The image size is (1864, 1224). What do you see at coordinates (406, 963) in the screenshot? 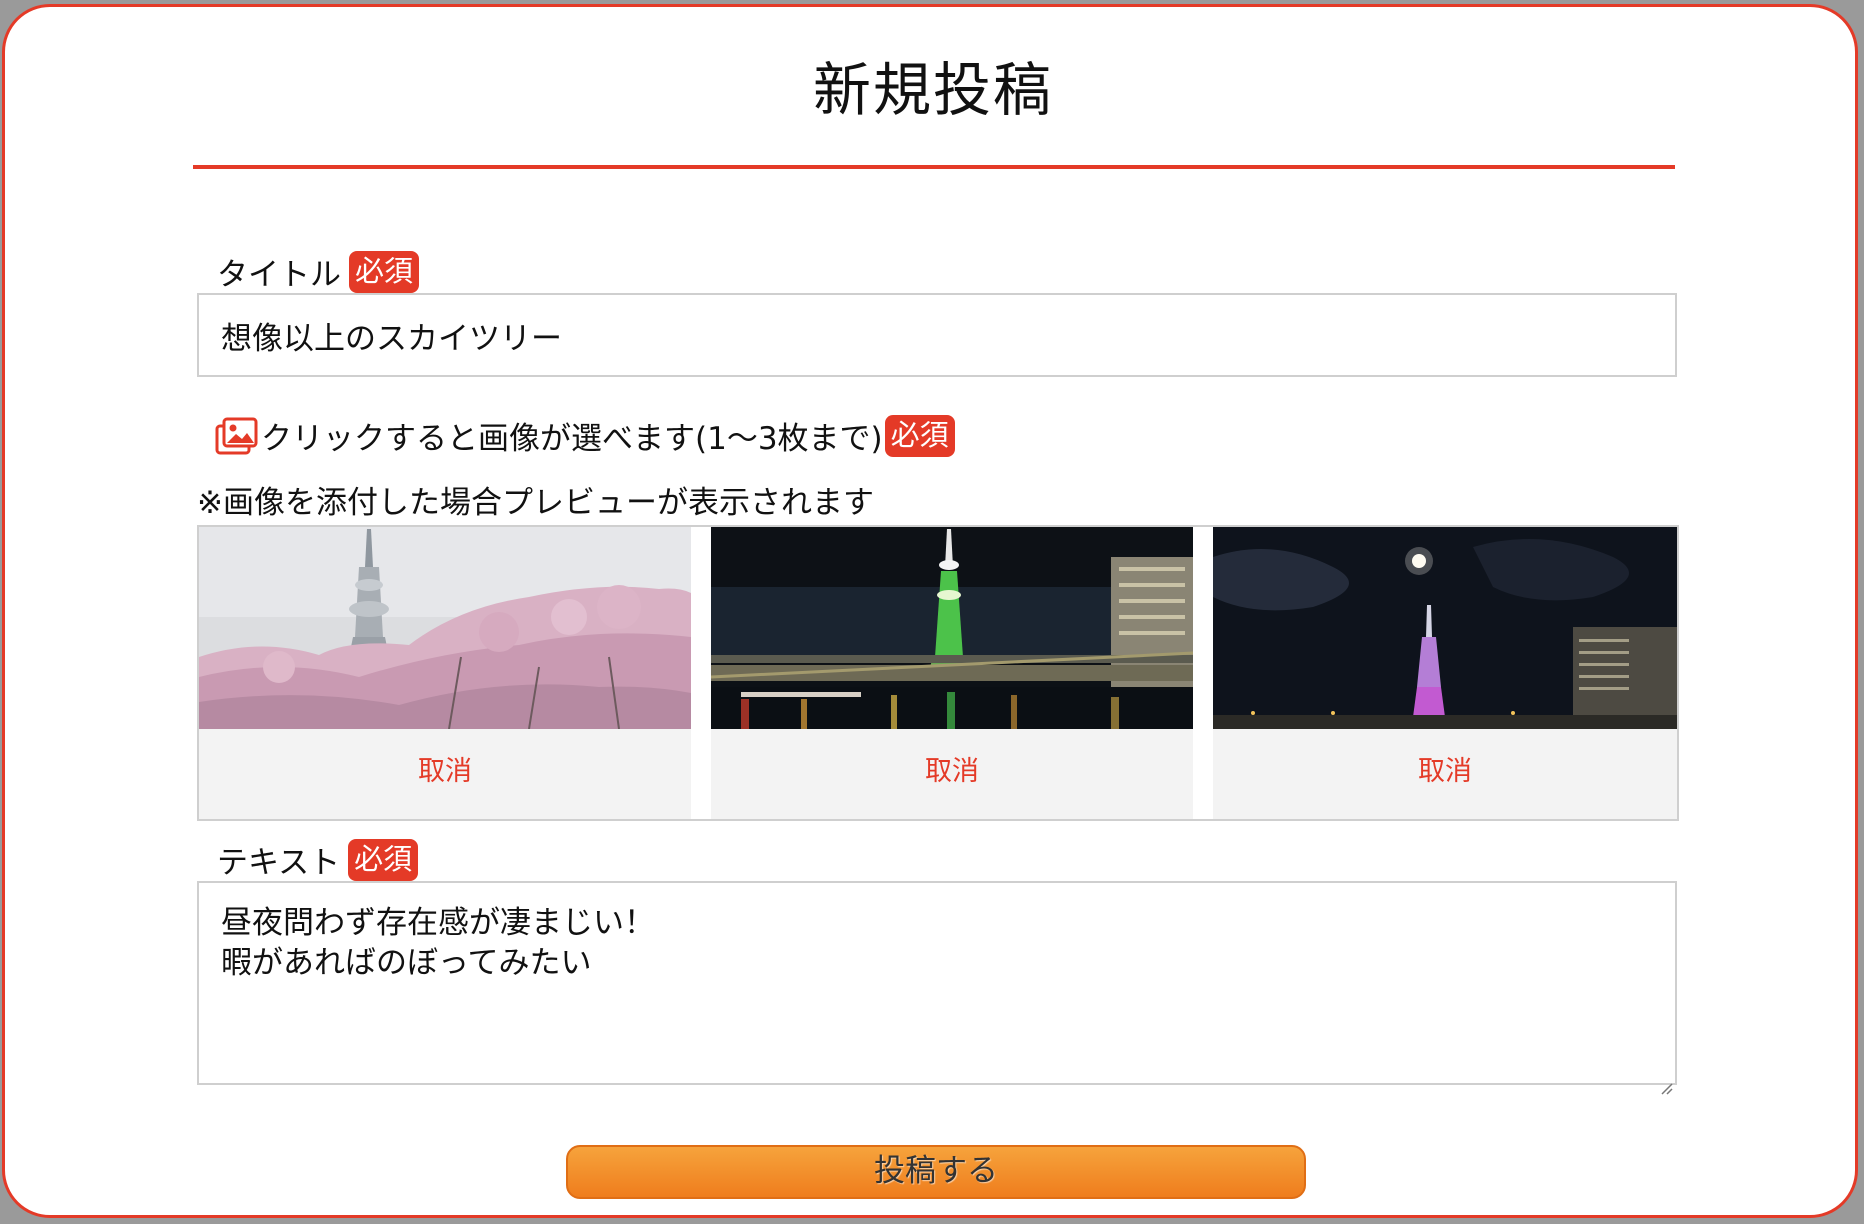
I see `textarea-line: 暇があればのぼってみたい` at bounding box center [406, 963].